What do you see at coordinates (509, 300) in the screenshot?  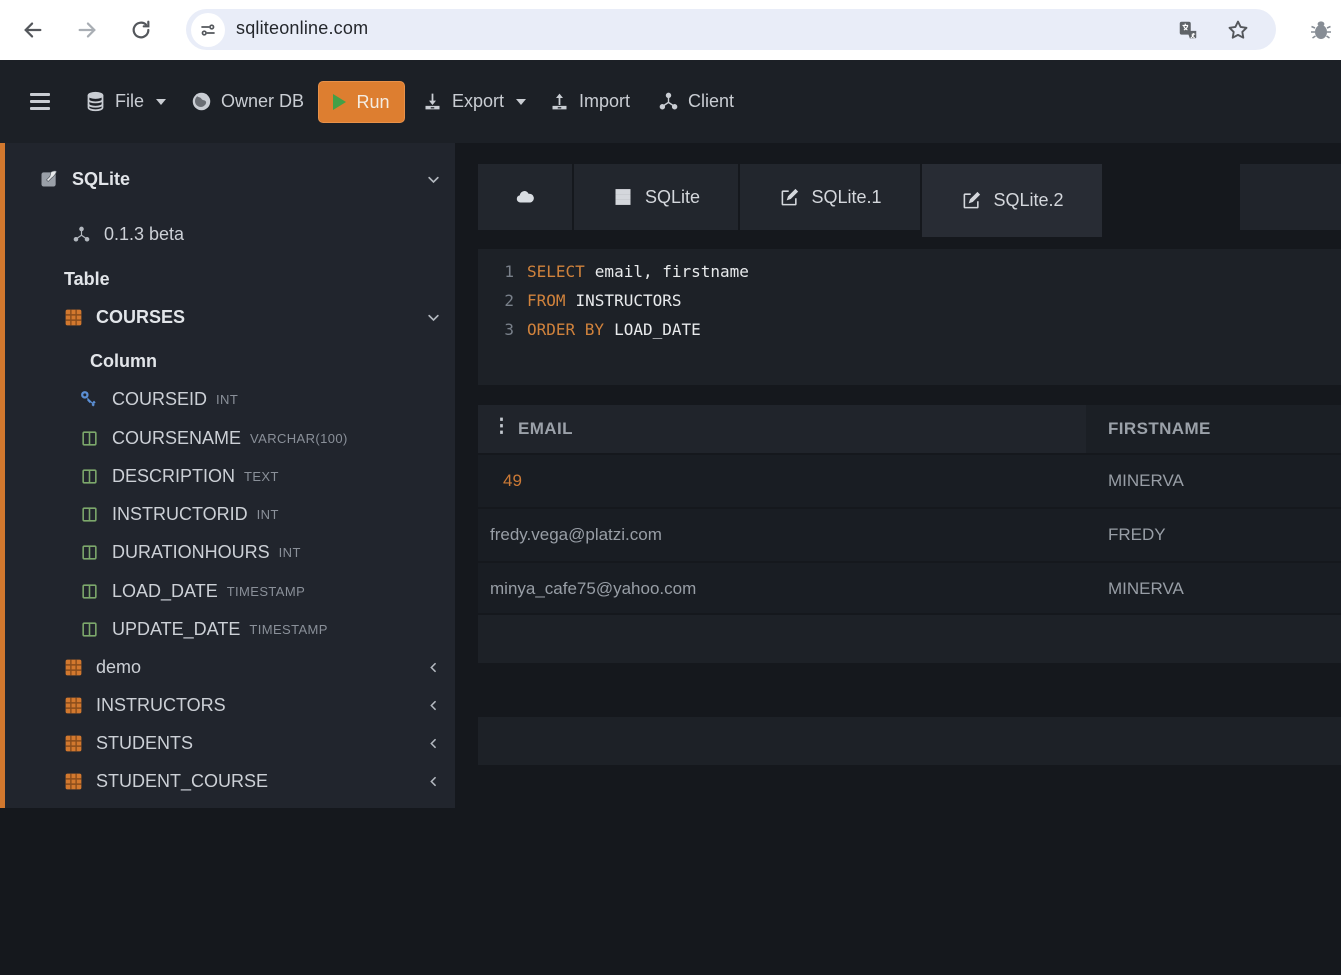 I see `line-number: 2` at bounding box center [509, 300].